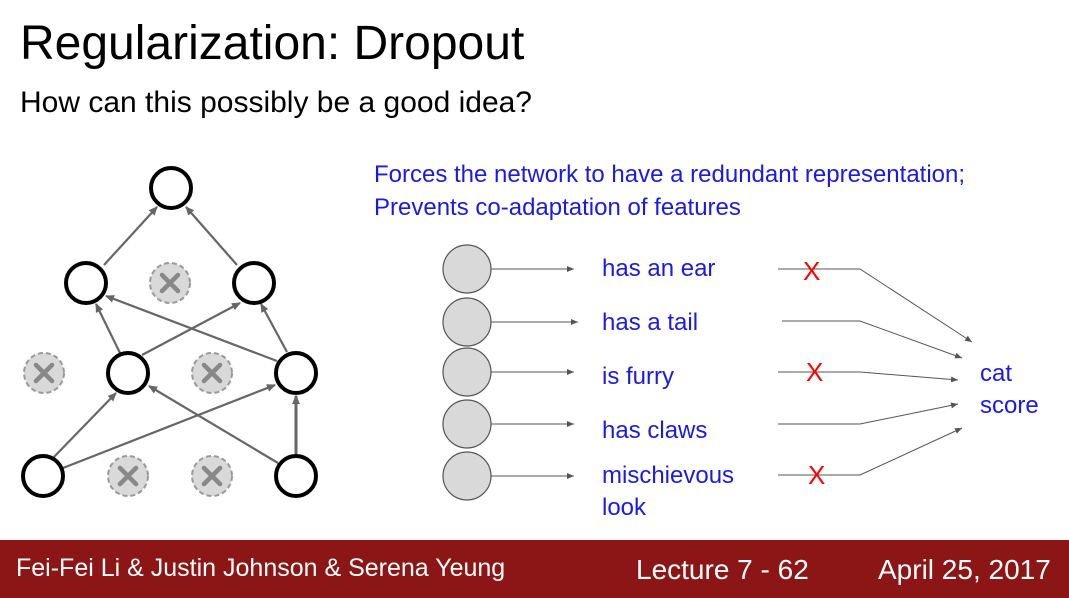  What do you see at coordinates (171, 188) in the screenshot?
I see `output-neuron` at bounding box center [171, 188].